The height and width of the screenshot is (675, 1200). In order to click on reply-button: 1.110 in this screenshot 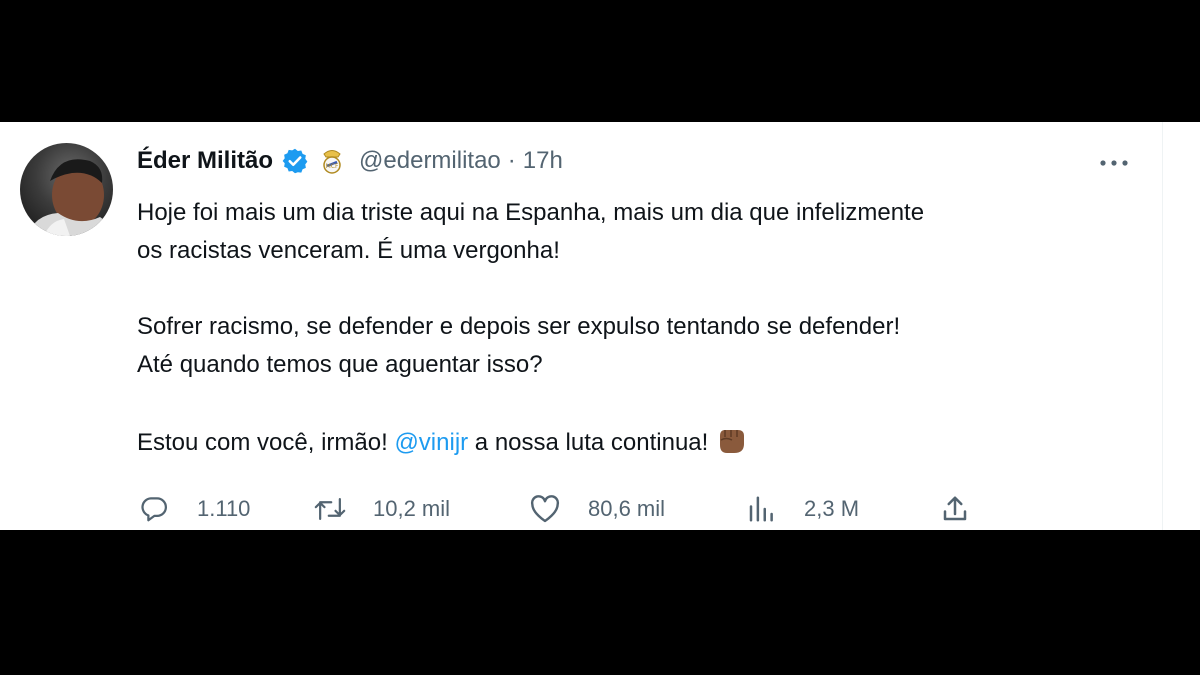, I will do `click(193, 509)`.